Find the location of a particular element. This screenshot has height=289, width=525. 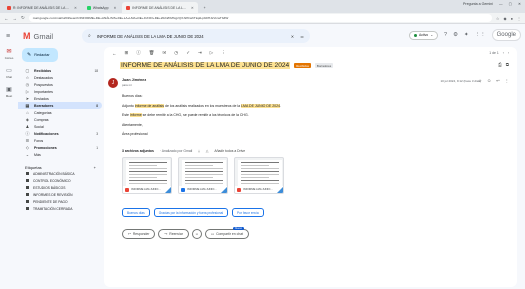

recipient-line: para mí is located at coordinates (127, 85).